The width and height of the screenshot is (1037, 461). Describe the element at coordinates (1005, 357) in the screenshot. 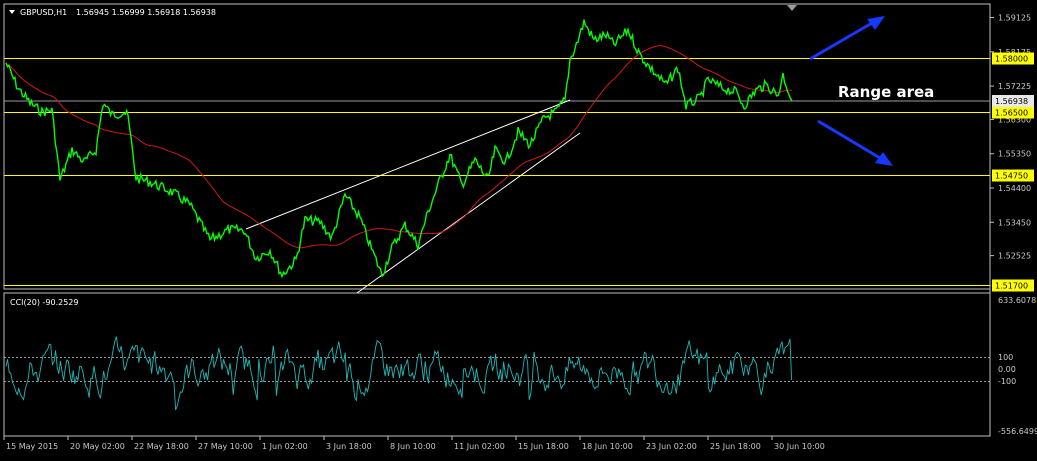

I see `cci-tick-label: 100` at that location.